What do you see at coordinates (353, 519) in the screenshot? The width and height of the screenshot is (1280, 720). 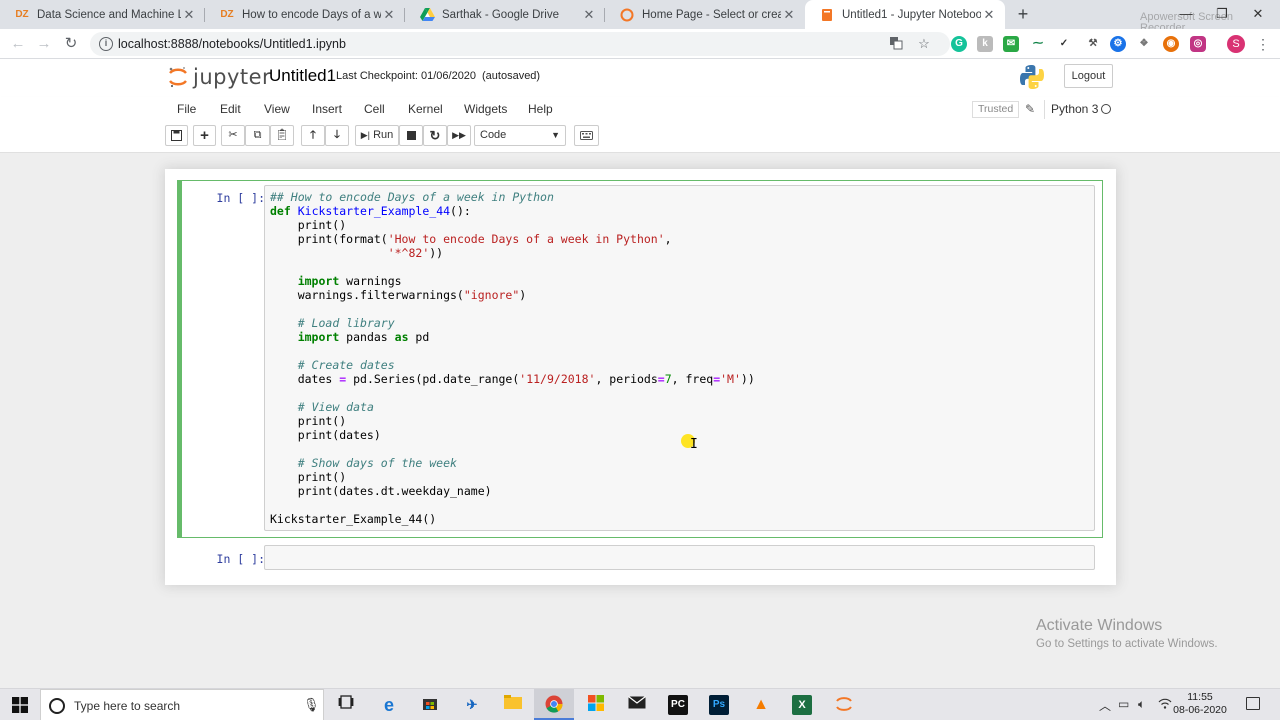 I see `code-line: Kickstarter_Example_44()` at bounding box center [353, 519].